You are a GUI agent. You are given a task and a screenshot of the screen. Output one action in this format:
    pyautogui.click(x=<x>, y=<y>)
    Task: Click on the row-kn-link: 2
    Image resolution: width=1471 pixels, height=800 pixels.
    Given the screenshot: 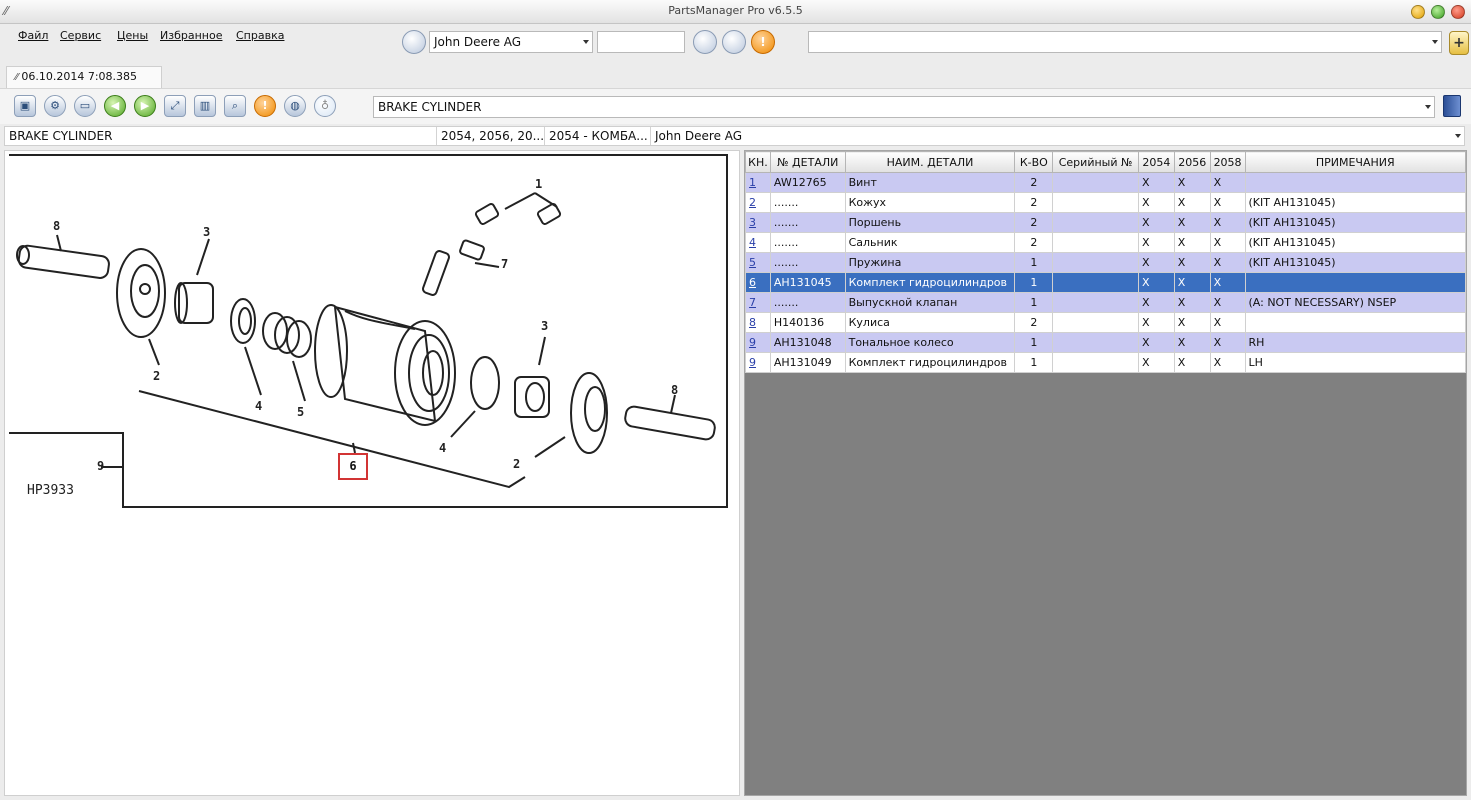 What is the action you would take?
    pyautogui.click(x=758, y=202)
    